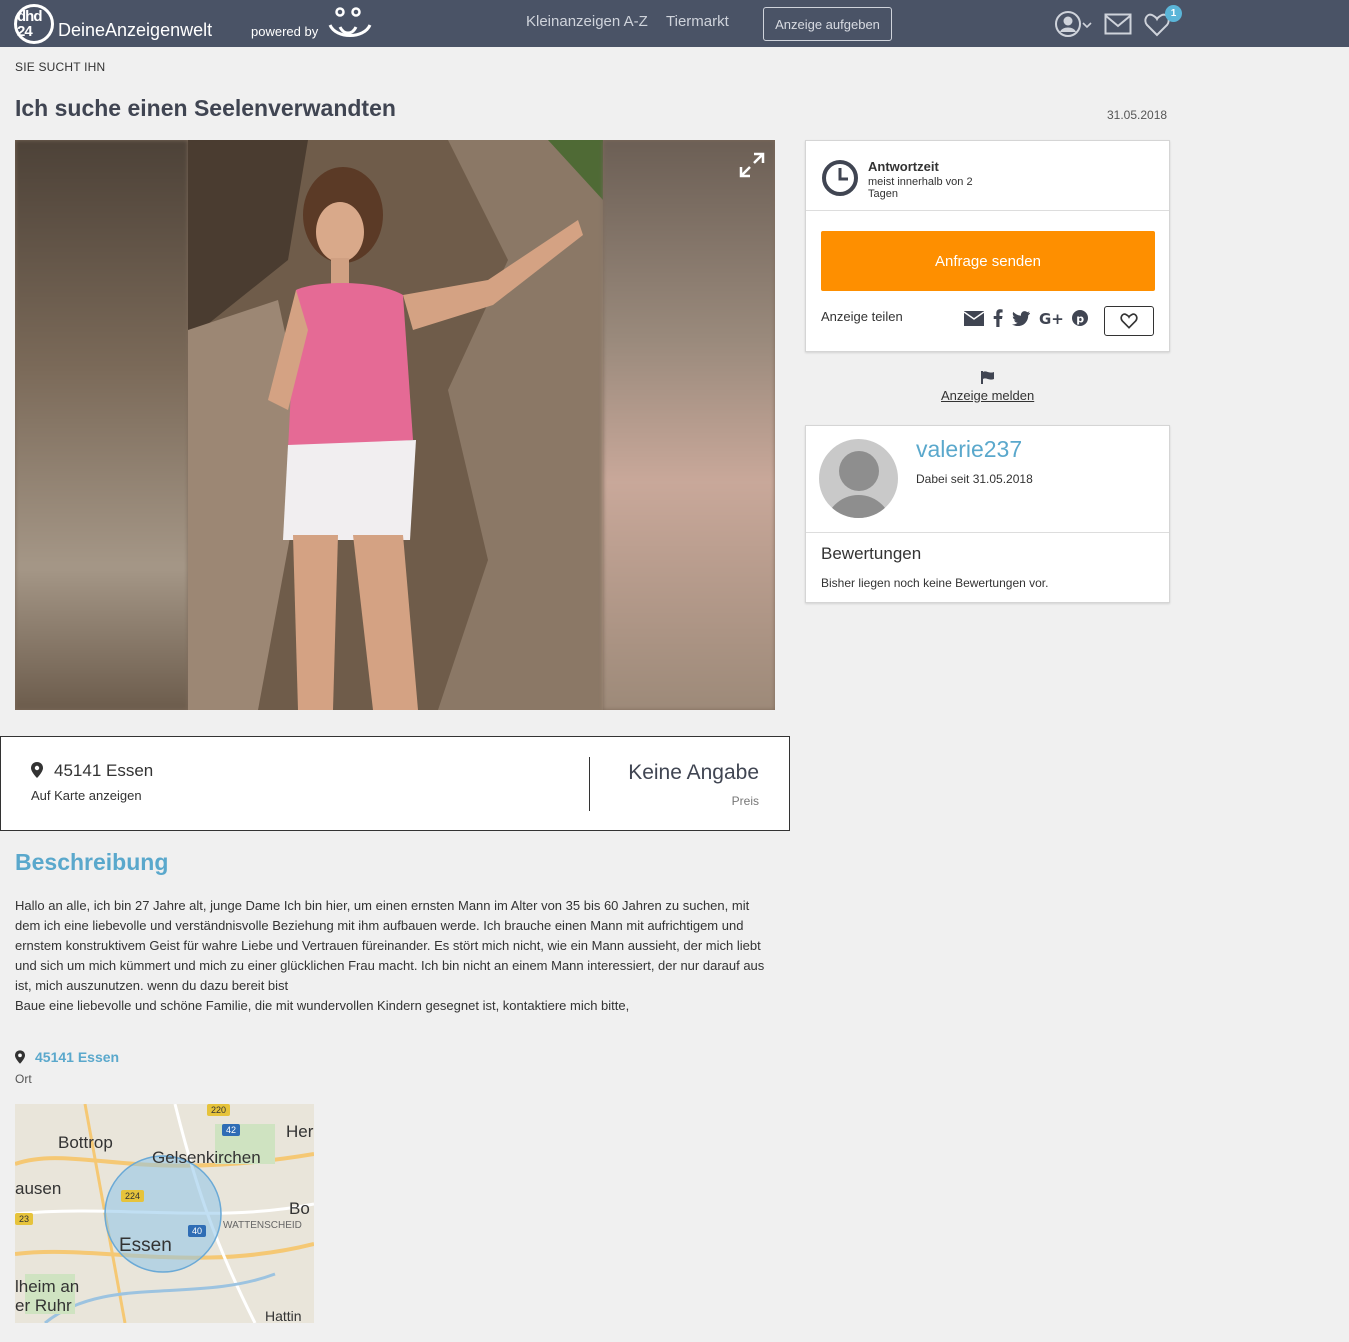  What do you see at coordinates (1074, 24) in the screenshot?
I see `user-icon` at bounding box center [1074, 24].